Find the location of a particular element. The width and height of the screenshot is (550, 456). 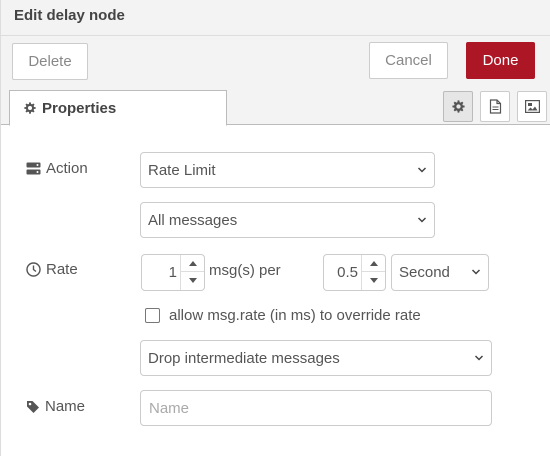

rate-units-value: Second is located at coordinates (424, 272).